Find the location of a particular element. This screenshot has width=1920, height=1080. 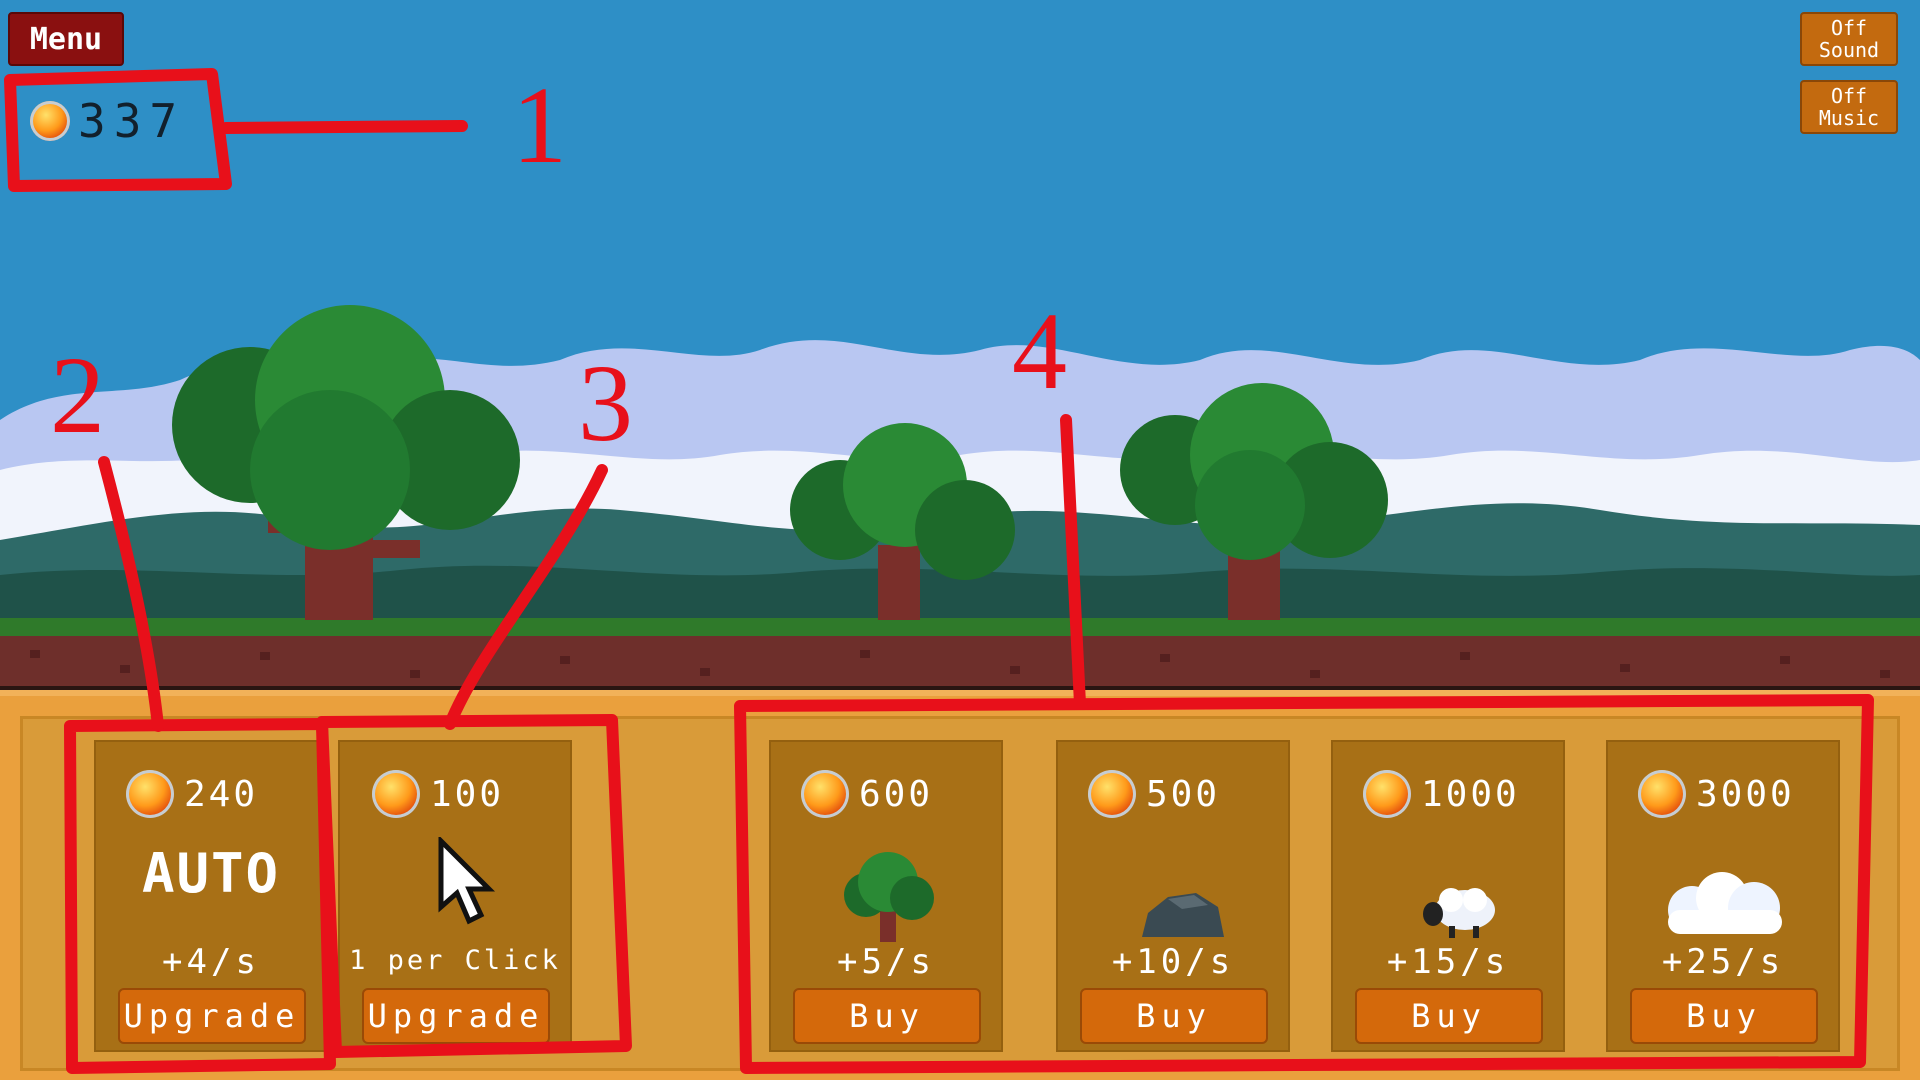

music-toggle-label: Music is located at coordinates (1849, 118).